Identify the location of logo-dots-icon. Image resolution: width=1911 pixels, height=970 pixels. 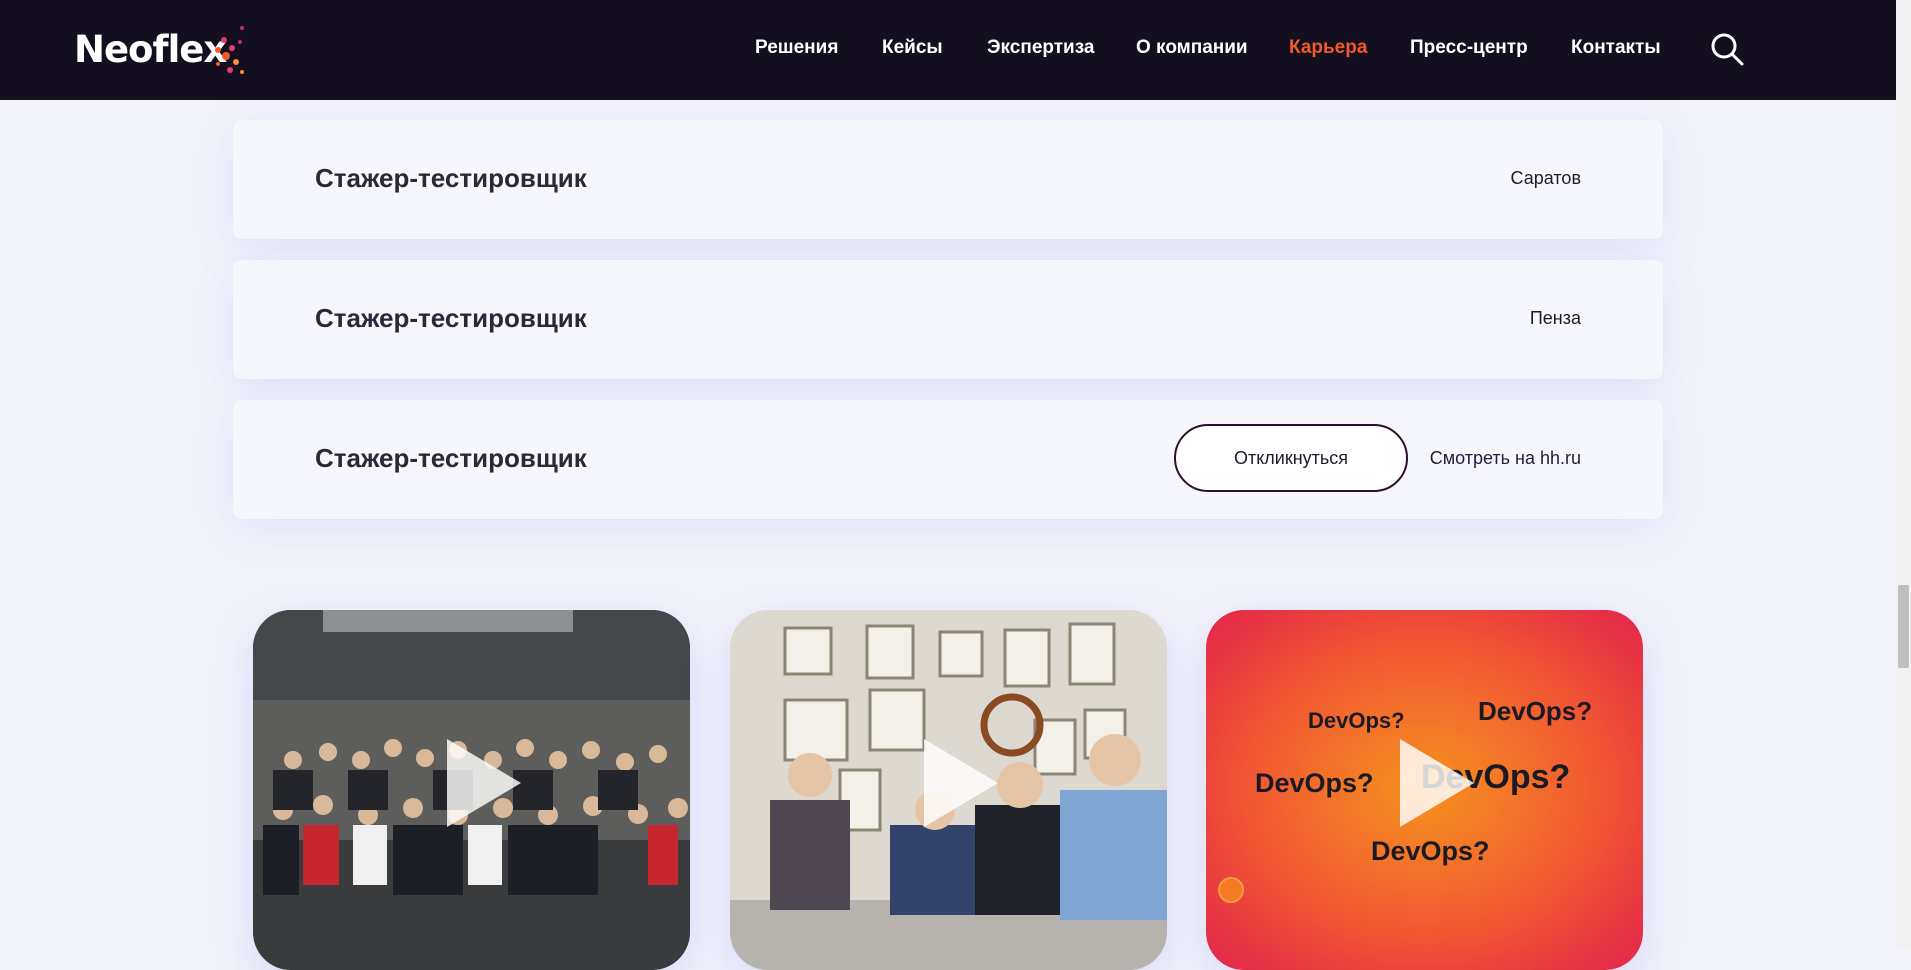
(229, 50).